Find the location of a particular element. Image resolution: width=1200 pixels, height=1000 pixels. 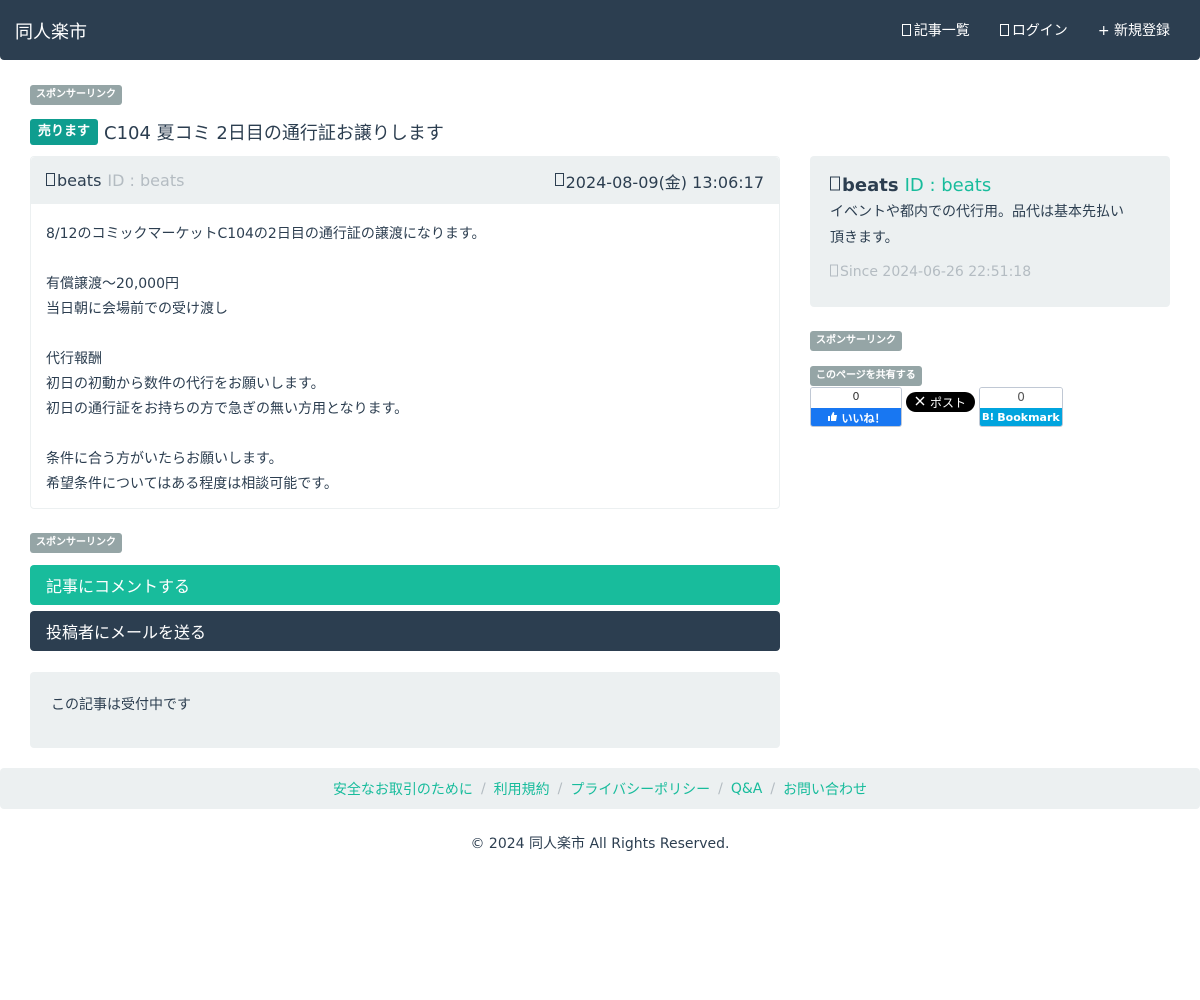

footer-link-contact: お問い合わせ is located at coordinates (825, 789).